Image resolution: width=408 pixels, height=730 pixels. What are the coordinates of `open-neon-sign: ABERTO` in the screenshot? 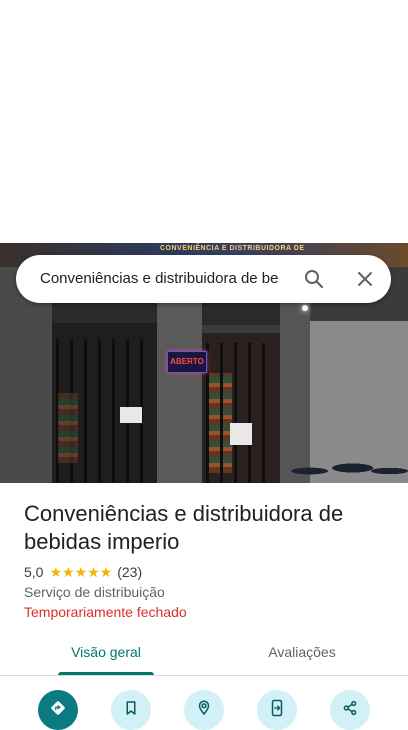 It's located at (187, 362).